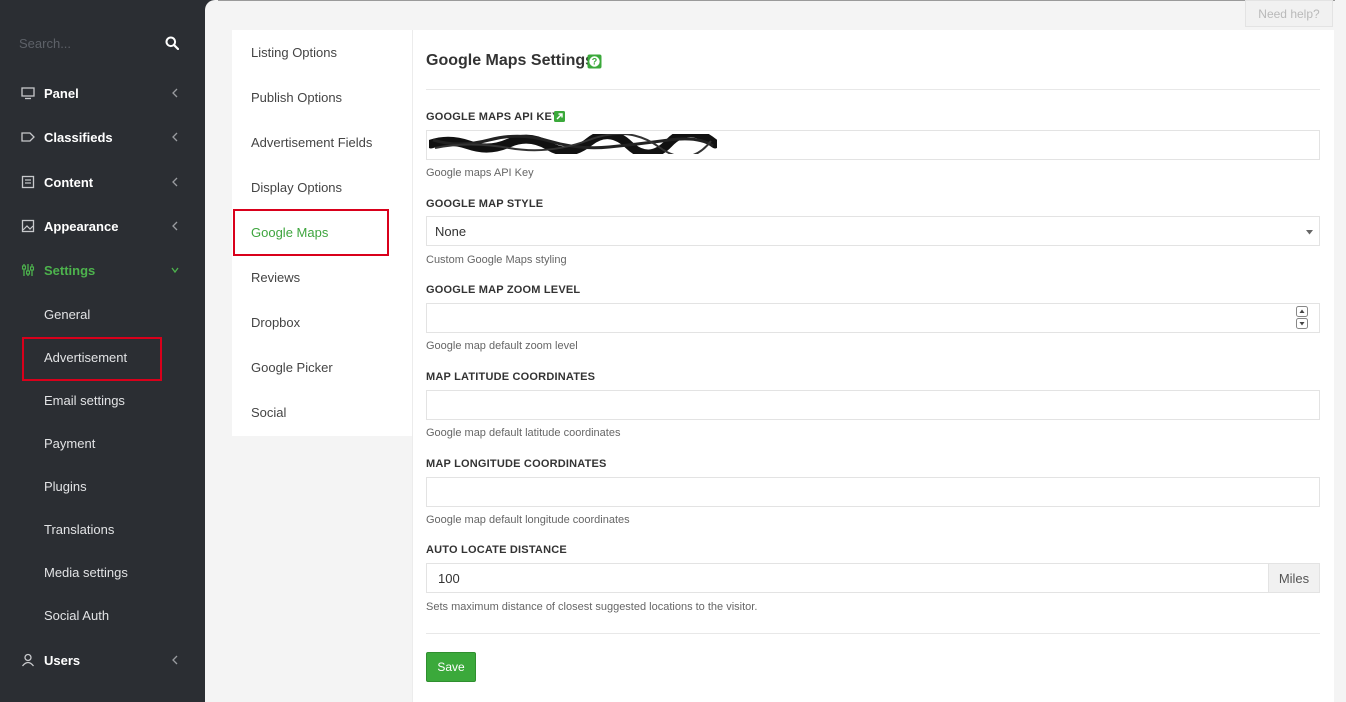 This screenshot has height=702, width=1346. I want to click on save-button: Save, so click(451, 667).